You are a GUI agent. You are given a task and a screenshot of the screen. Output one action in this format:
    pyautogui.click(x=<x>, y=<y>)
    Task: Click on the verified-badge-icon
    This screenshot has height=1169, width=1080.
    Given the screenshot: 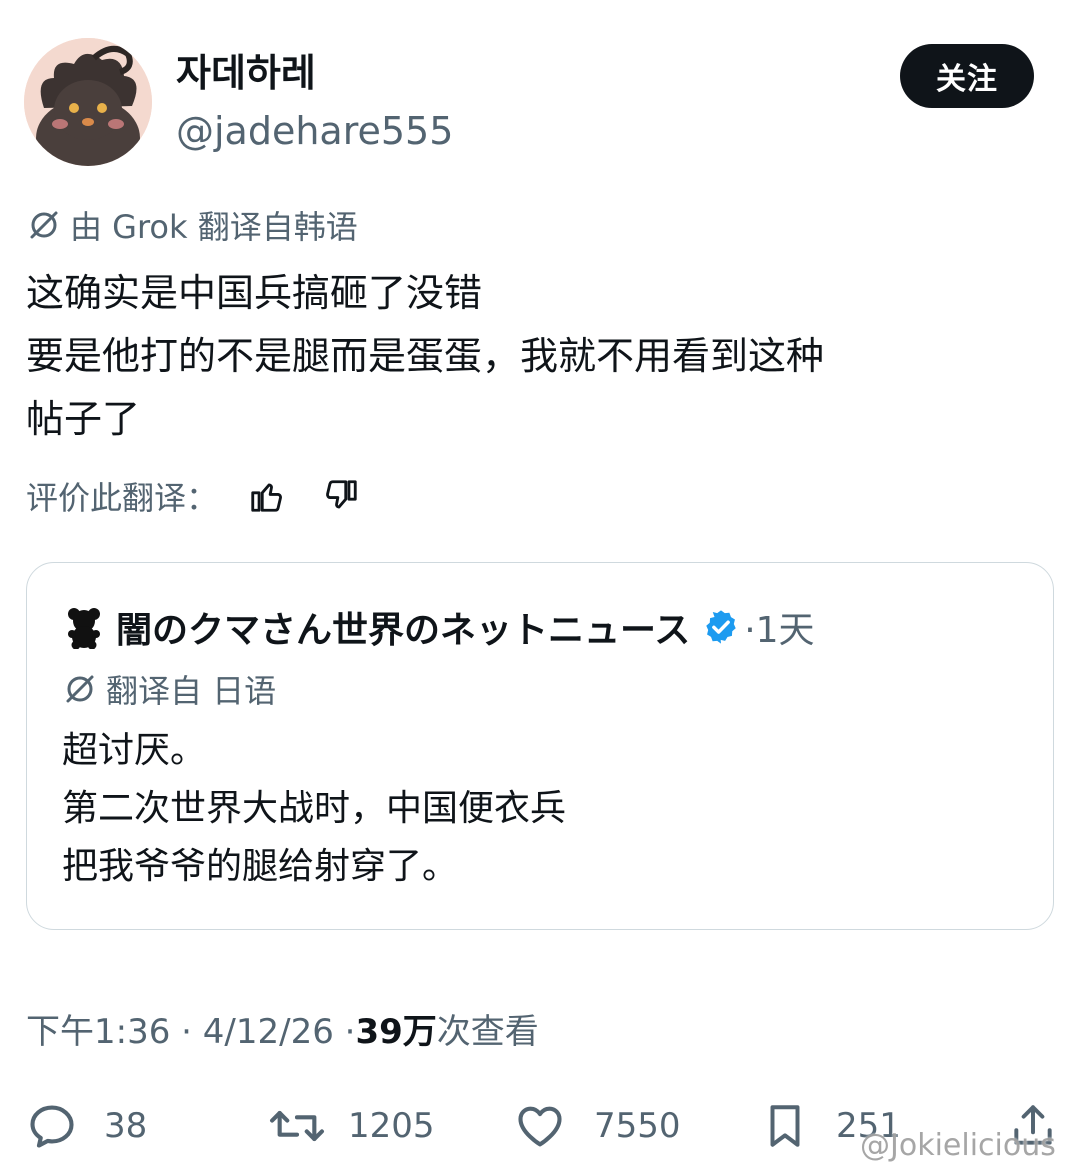 What is the action you would take?
    pyautogui.click(x=721, y=627)
    